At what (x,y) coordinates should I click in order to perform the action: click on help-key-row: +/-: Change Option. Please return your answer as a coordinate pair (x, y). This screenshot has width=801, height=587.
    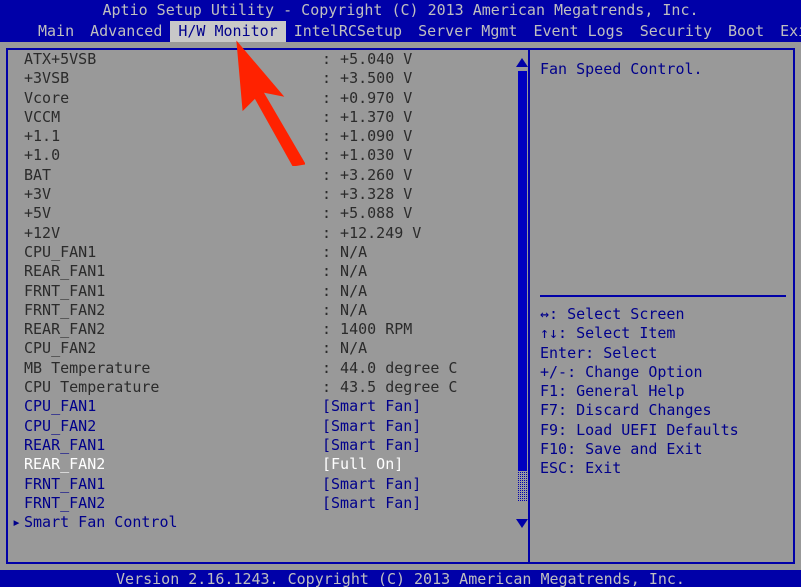
    Looking at the image, I should click on (621, 371).